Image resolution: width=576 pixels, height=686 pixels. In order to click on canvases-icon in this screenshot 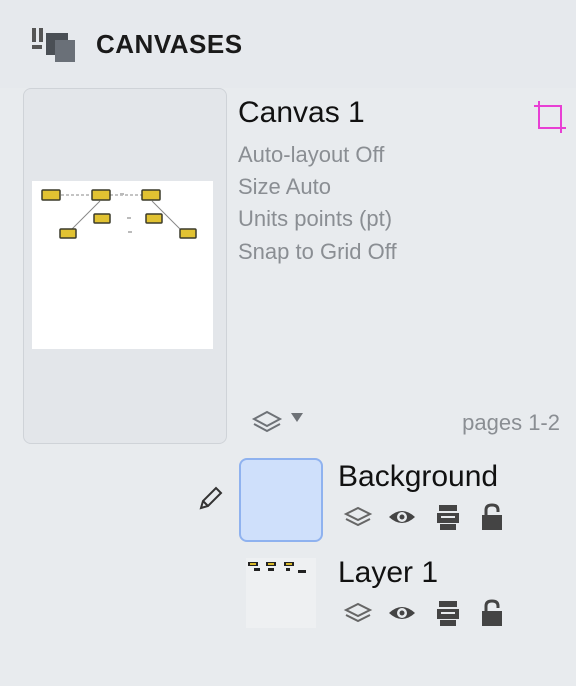, I will do `click(54, 45)`.